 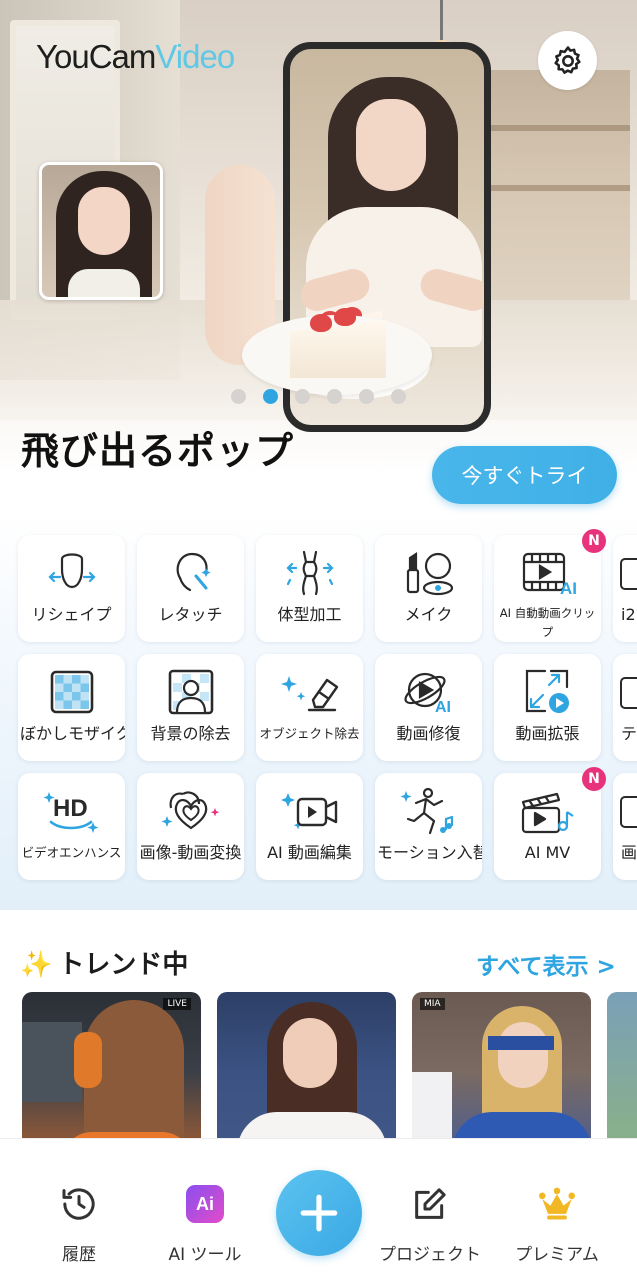 I want to click on crown-icon, so click(x=557, y=1203).